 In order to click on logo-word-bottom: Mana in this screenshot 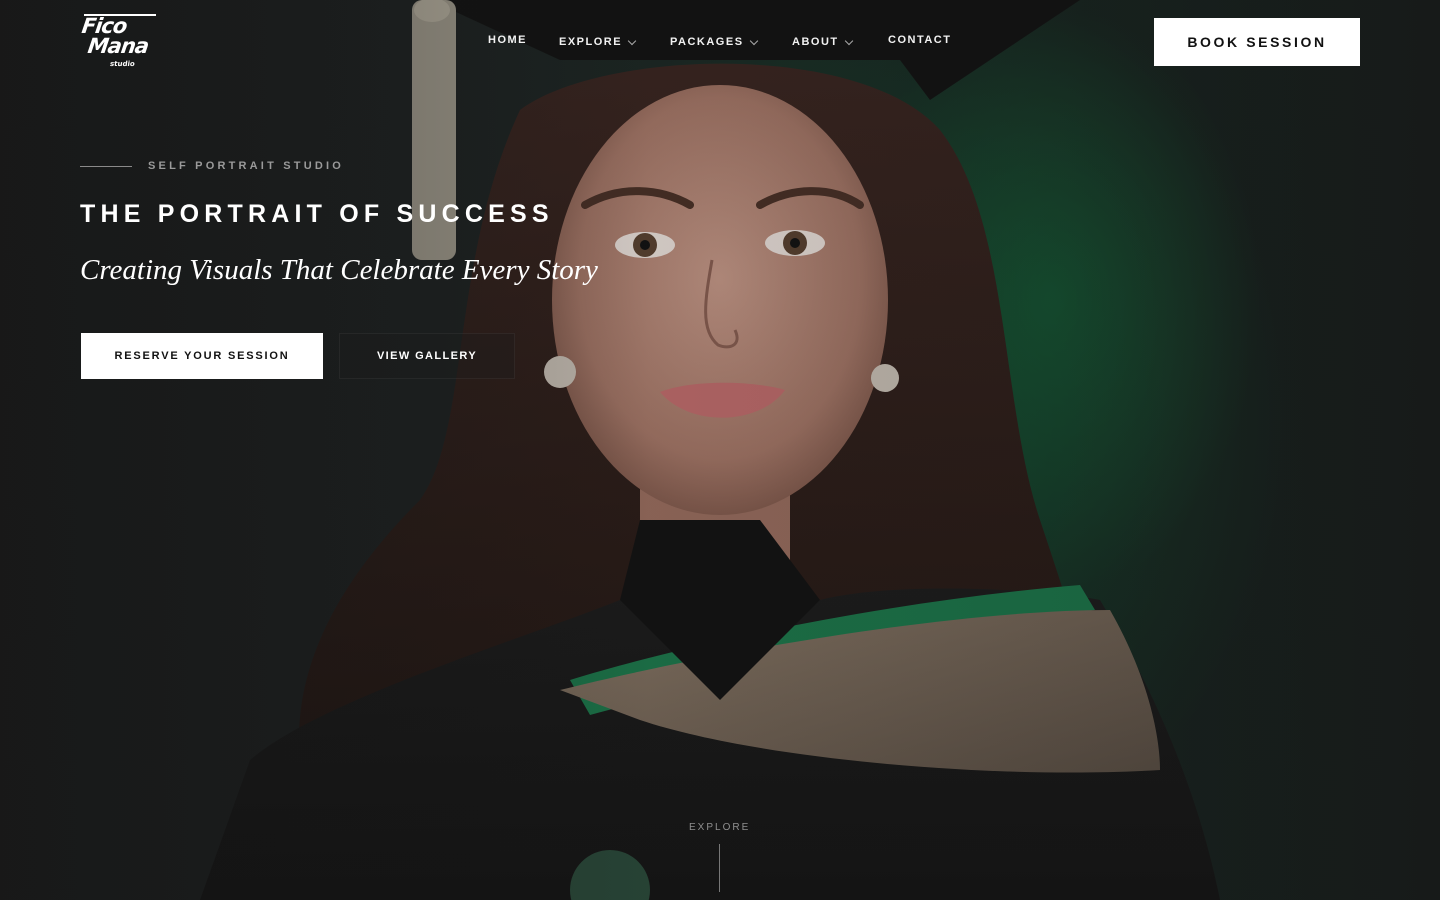, I will do `click(118, 46)`.